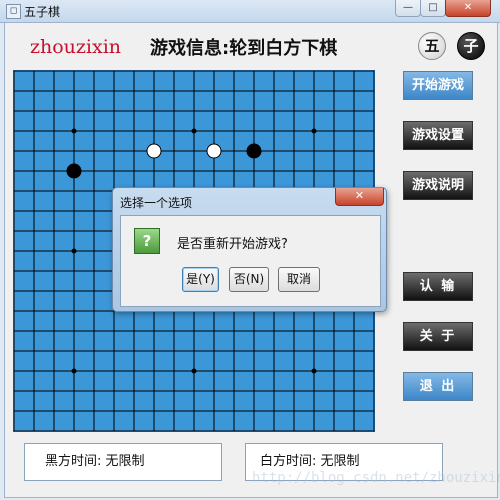 Image resolution: width=500 pixels, height=500 pixels. Describe the element at coordinates (471, 46) in the screenshot. I see `zi-badge-icon: 子` at that location.